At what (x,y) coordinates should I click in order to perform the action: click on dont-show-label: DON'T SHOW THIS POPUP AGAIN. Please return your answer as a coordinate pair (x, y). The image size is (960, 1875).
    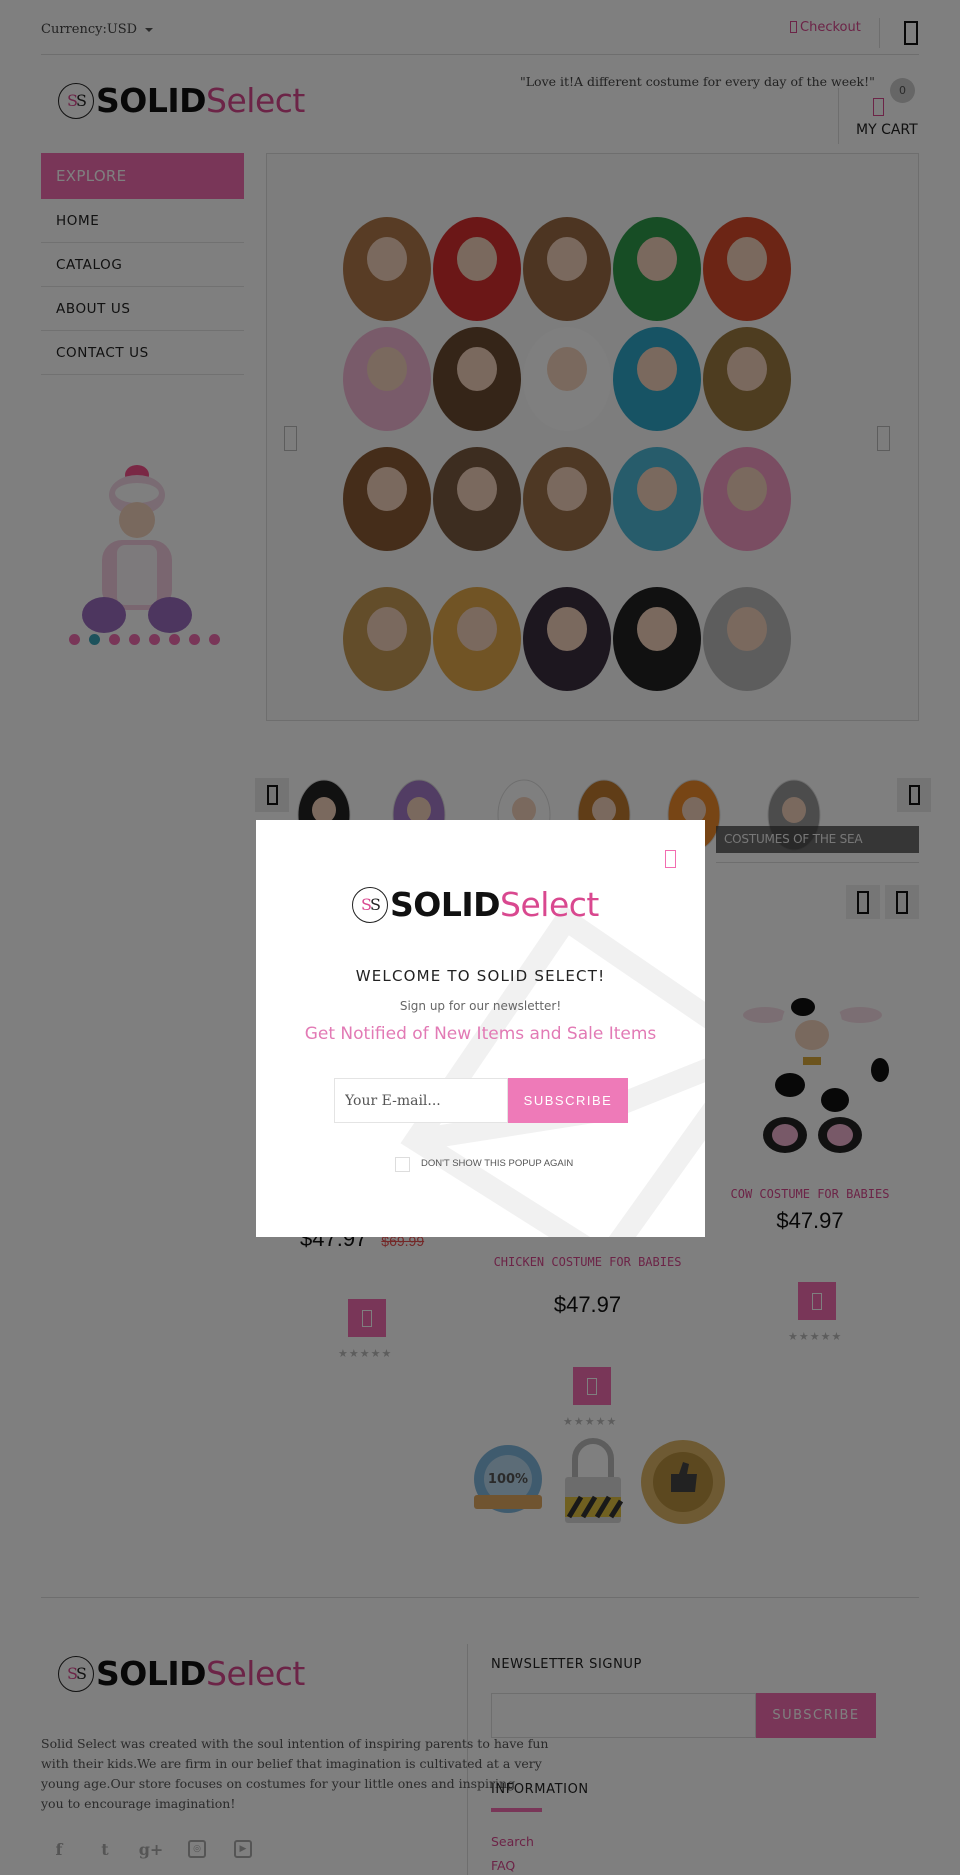
    Looking at the image, I should click on (497, 1163).